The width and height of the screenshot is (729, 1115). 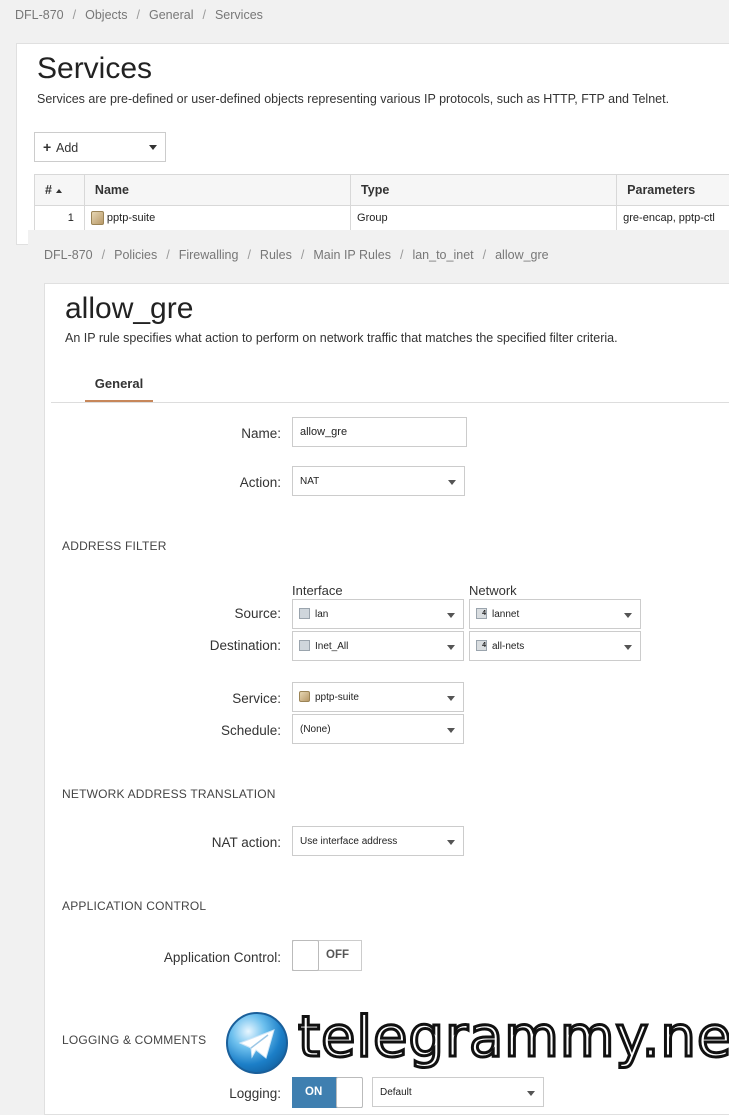 I want to click on breadcrumb-item-rules: Rules, so click(x=276, y=255).